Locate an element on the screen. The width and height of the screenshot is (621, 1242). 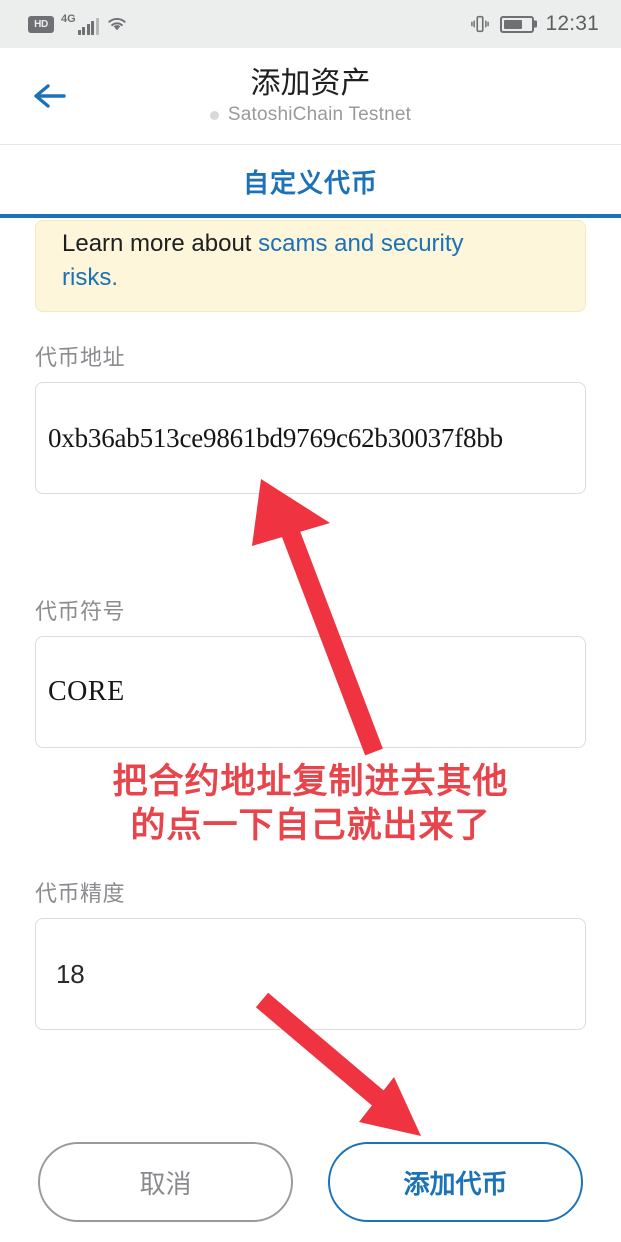
tab-bar: 自定义代币 is located at coordinates (310, 181).